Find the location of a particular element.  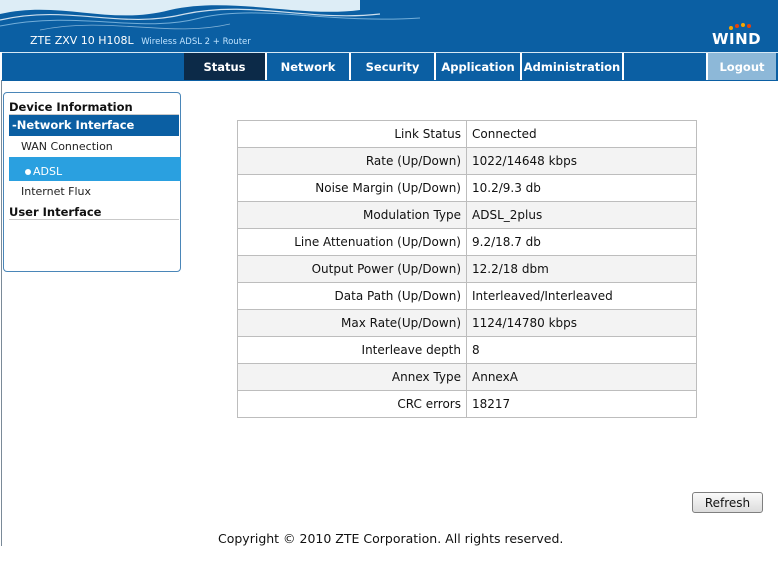

table-row: Noise Margin (Up/Down) 10.2/9.3 db is located at coordinates (467, 188).